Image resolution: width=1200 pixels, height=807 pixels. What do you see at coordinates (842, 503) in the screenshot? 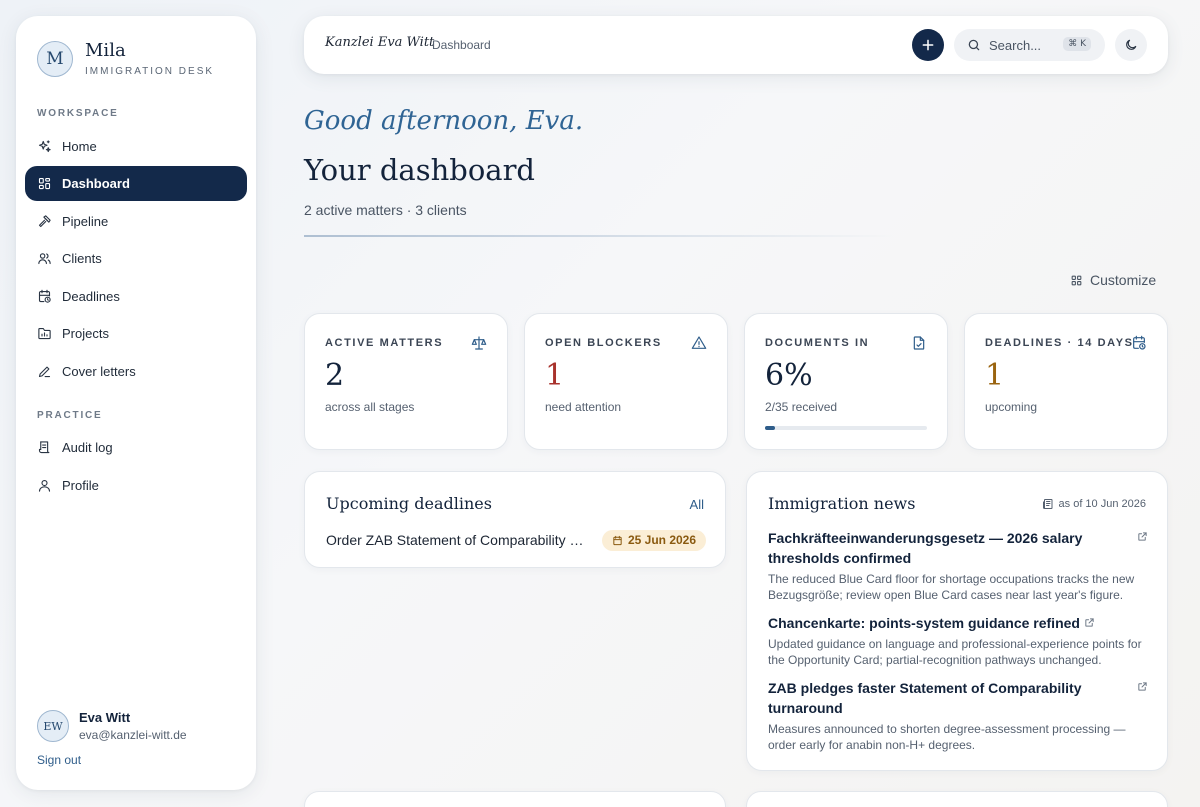
I see `panel-title: Immigration news` at bounding box center [842, 503].